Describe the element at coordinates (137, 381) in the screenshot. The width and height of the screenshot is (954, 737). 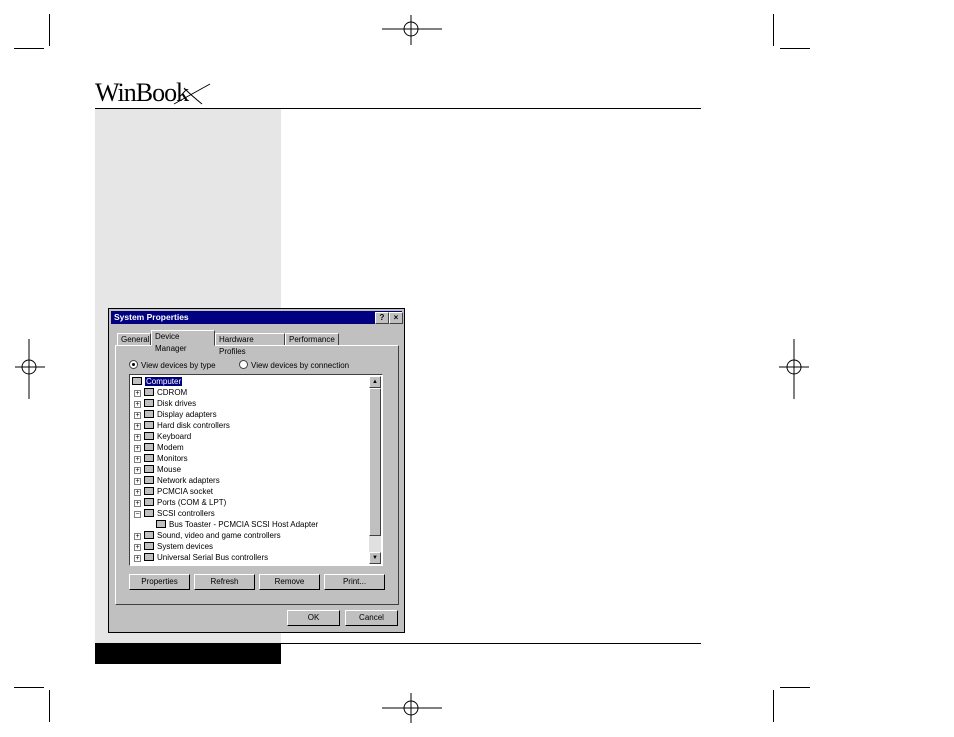
I see `computer-icon` at that location.